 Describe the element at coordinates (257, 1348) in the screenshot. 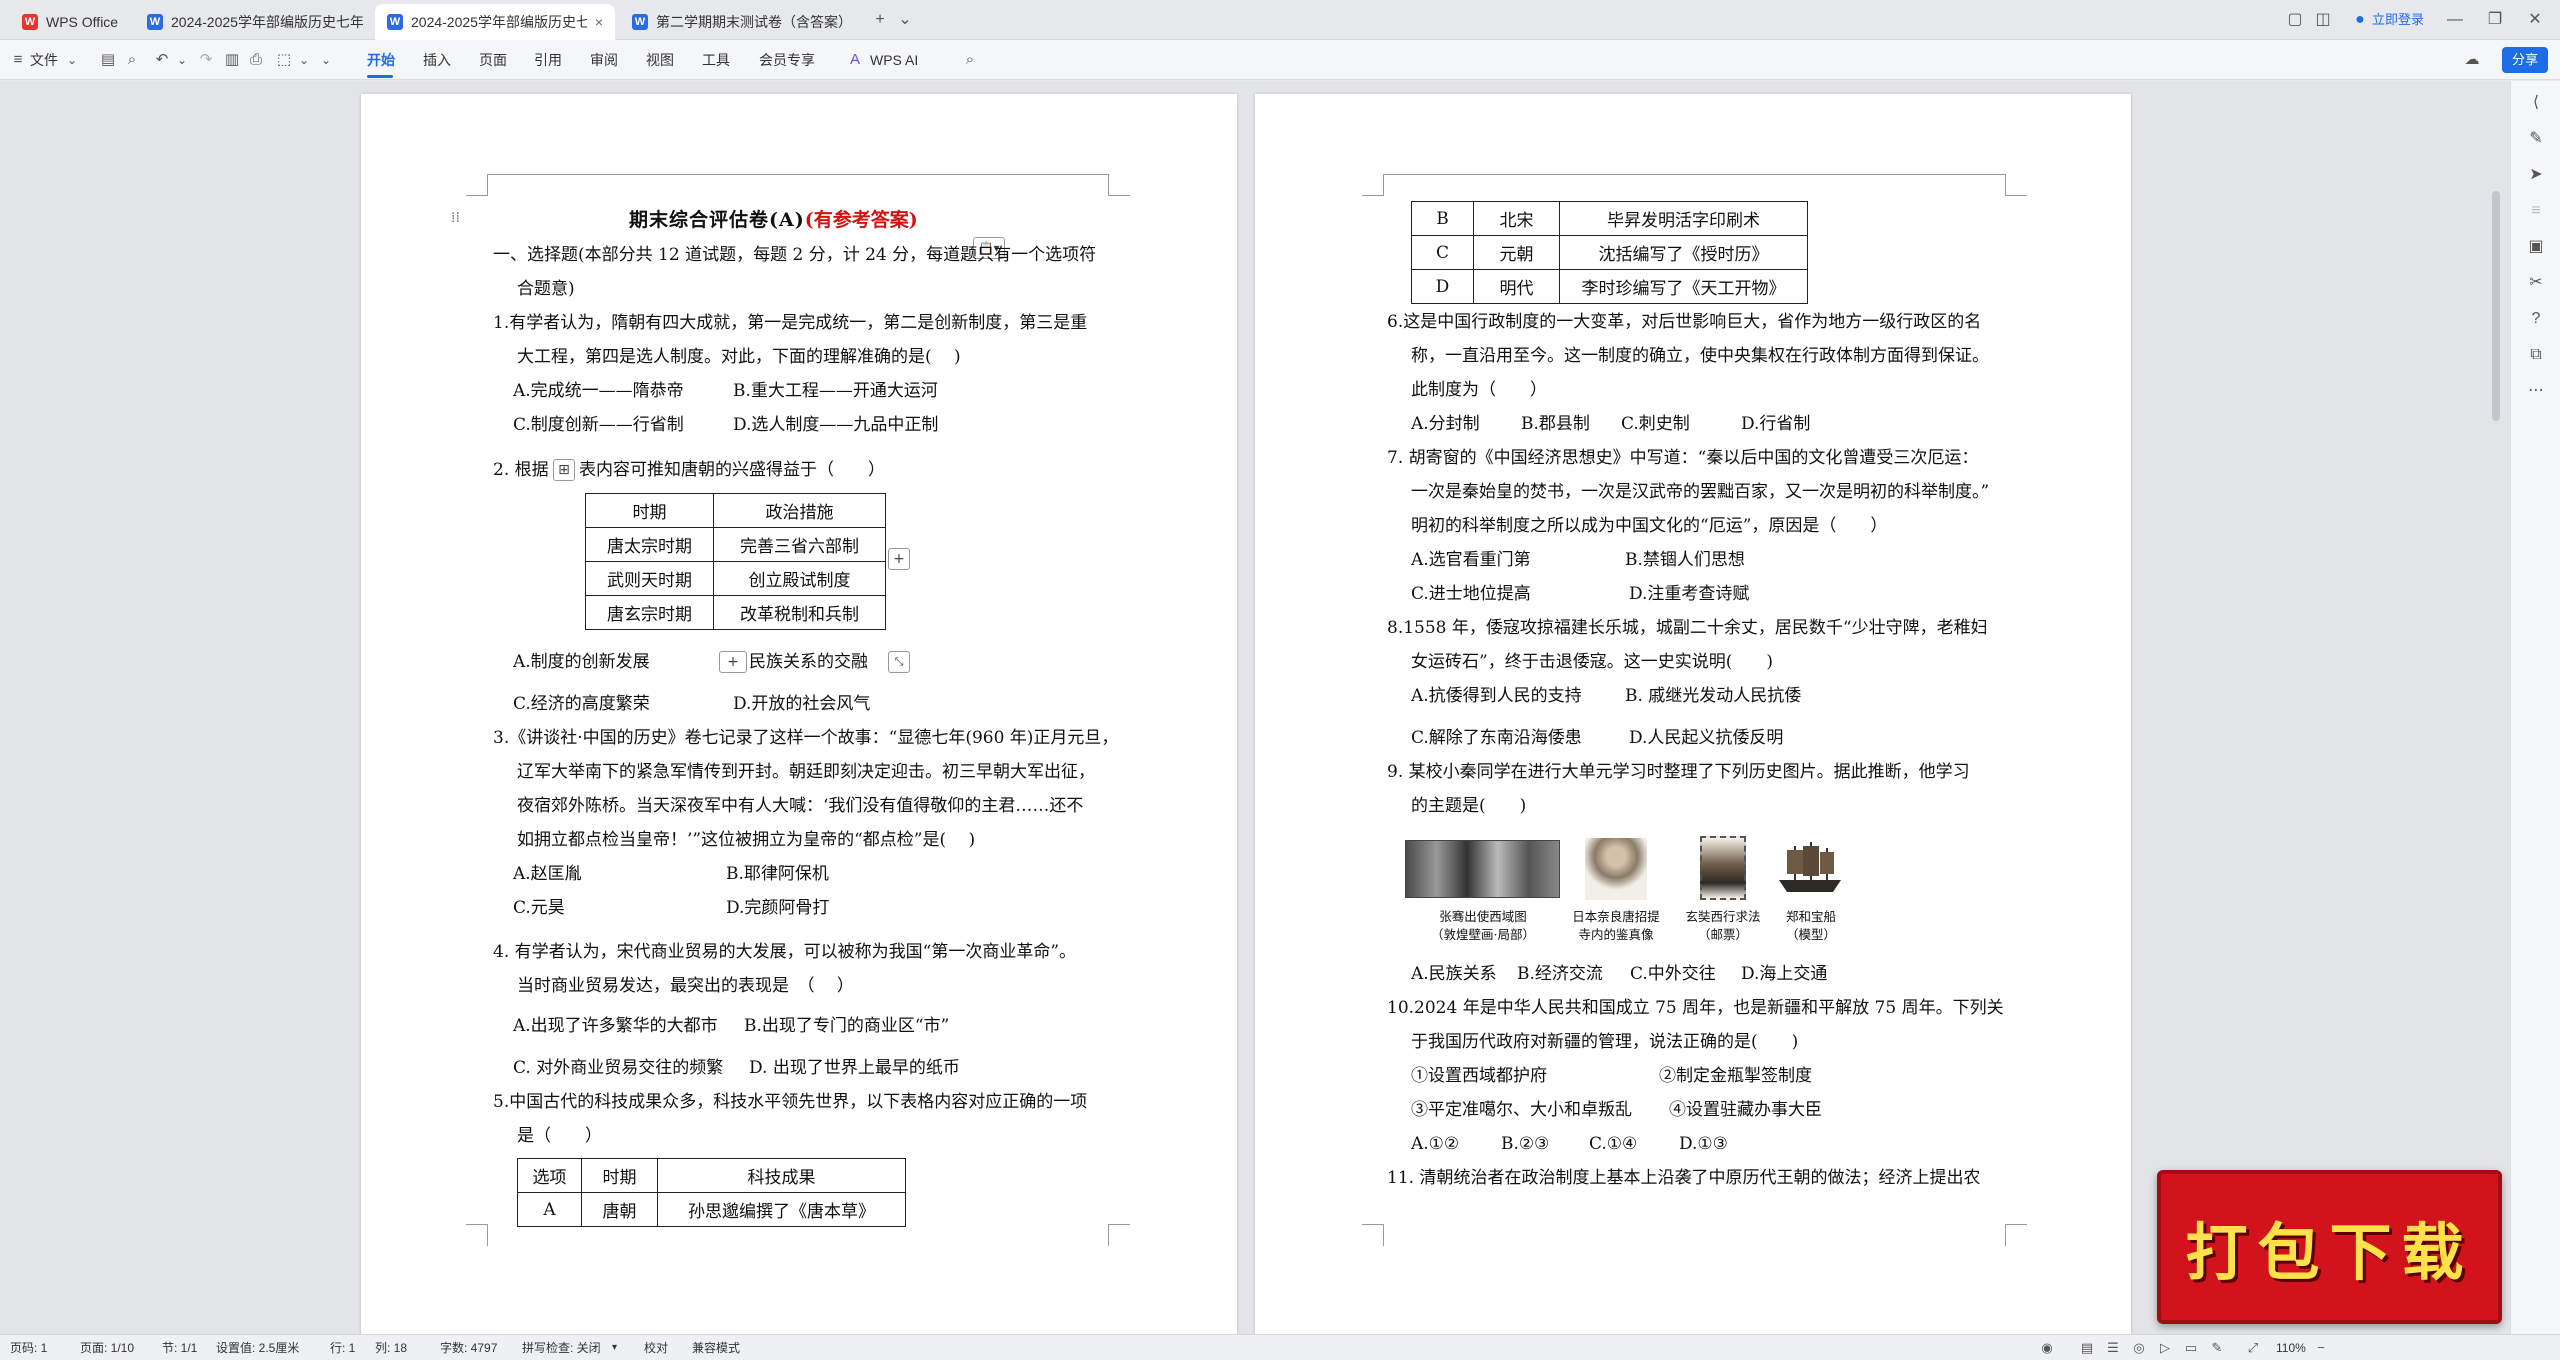

I see `status-setting: 设置值: 2.5厘米` at that location.